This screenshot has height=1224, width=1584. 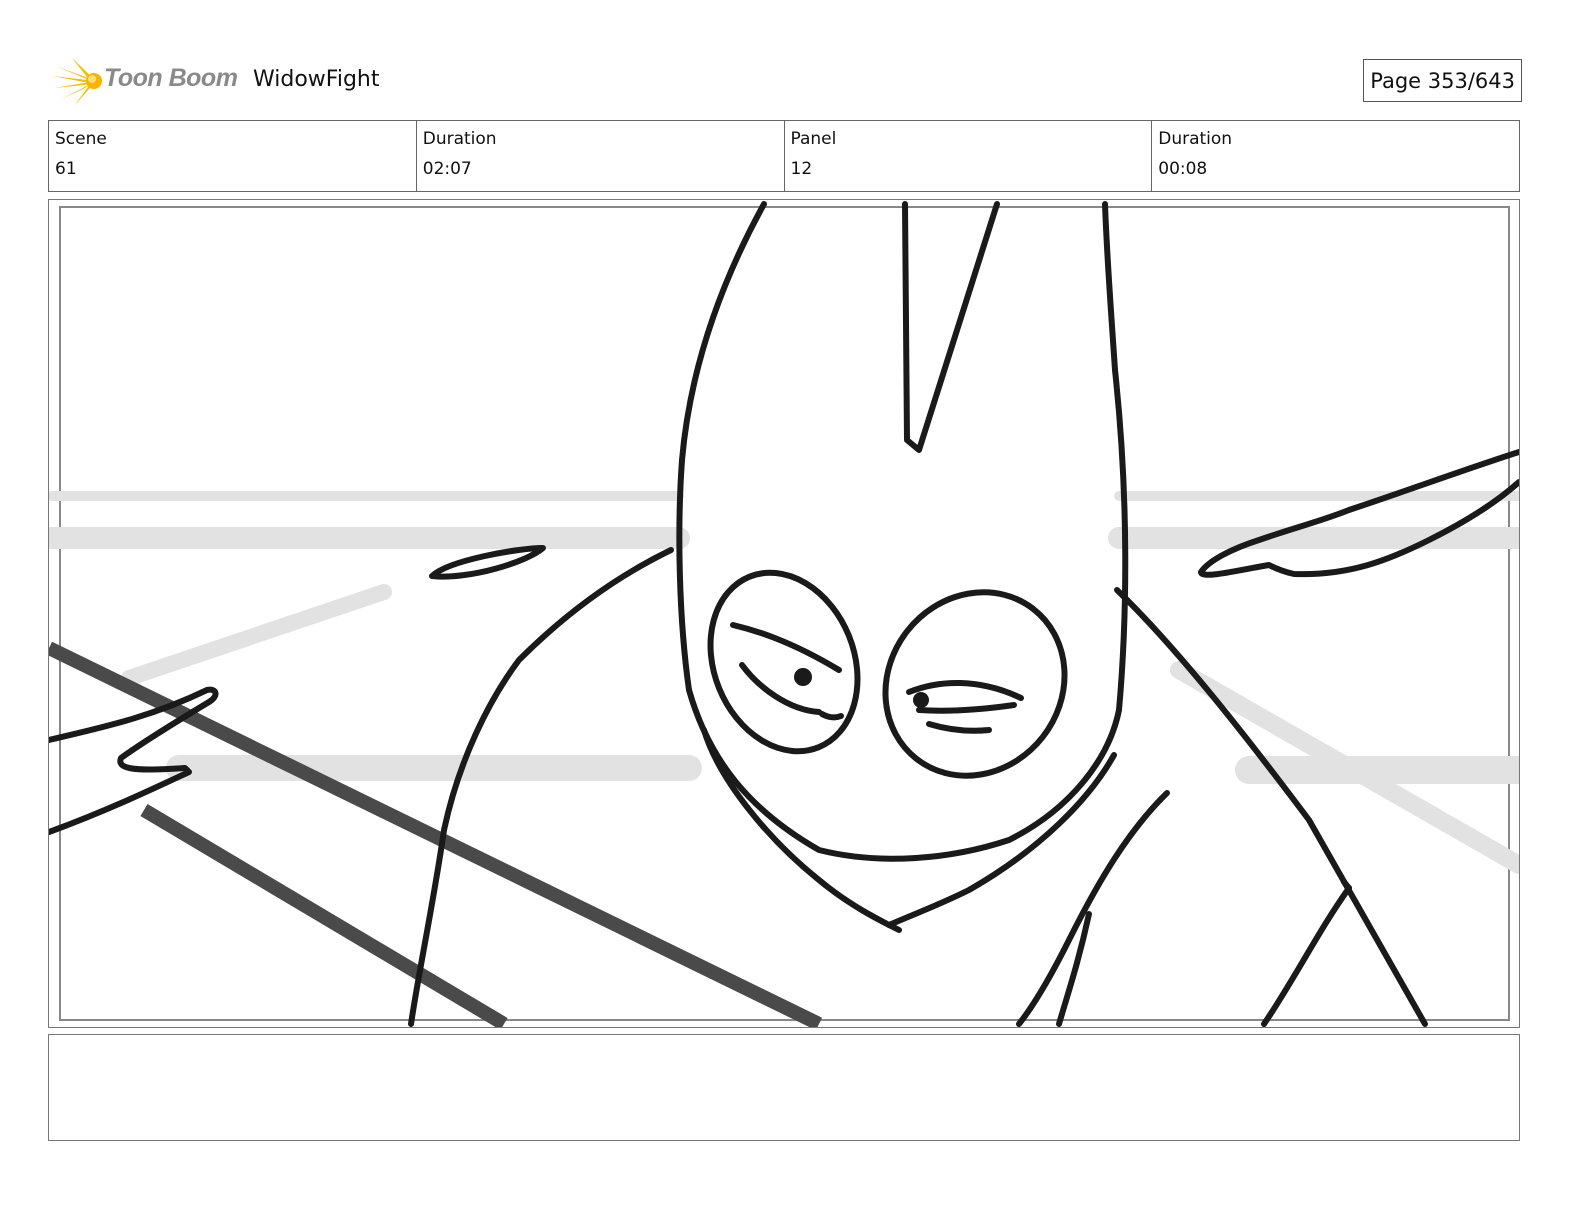 I want to click on scene-label: Scene, so click(x=81, y=139).